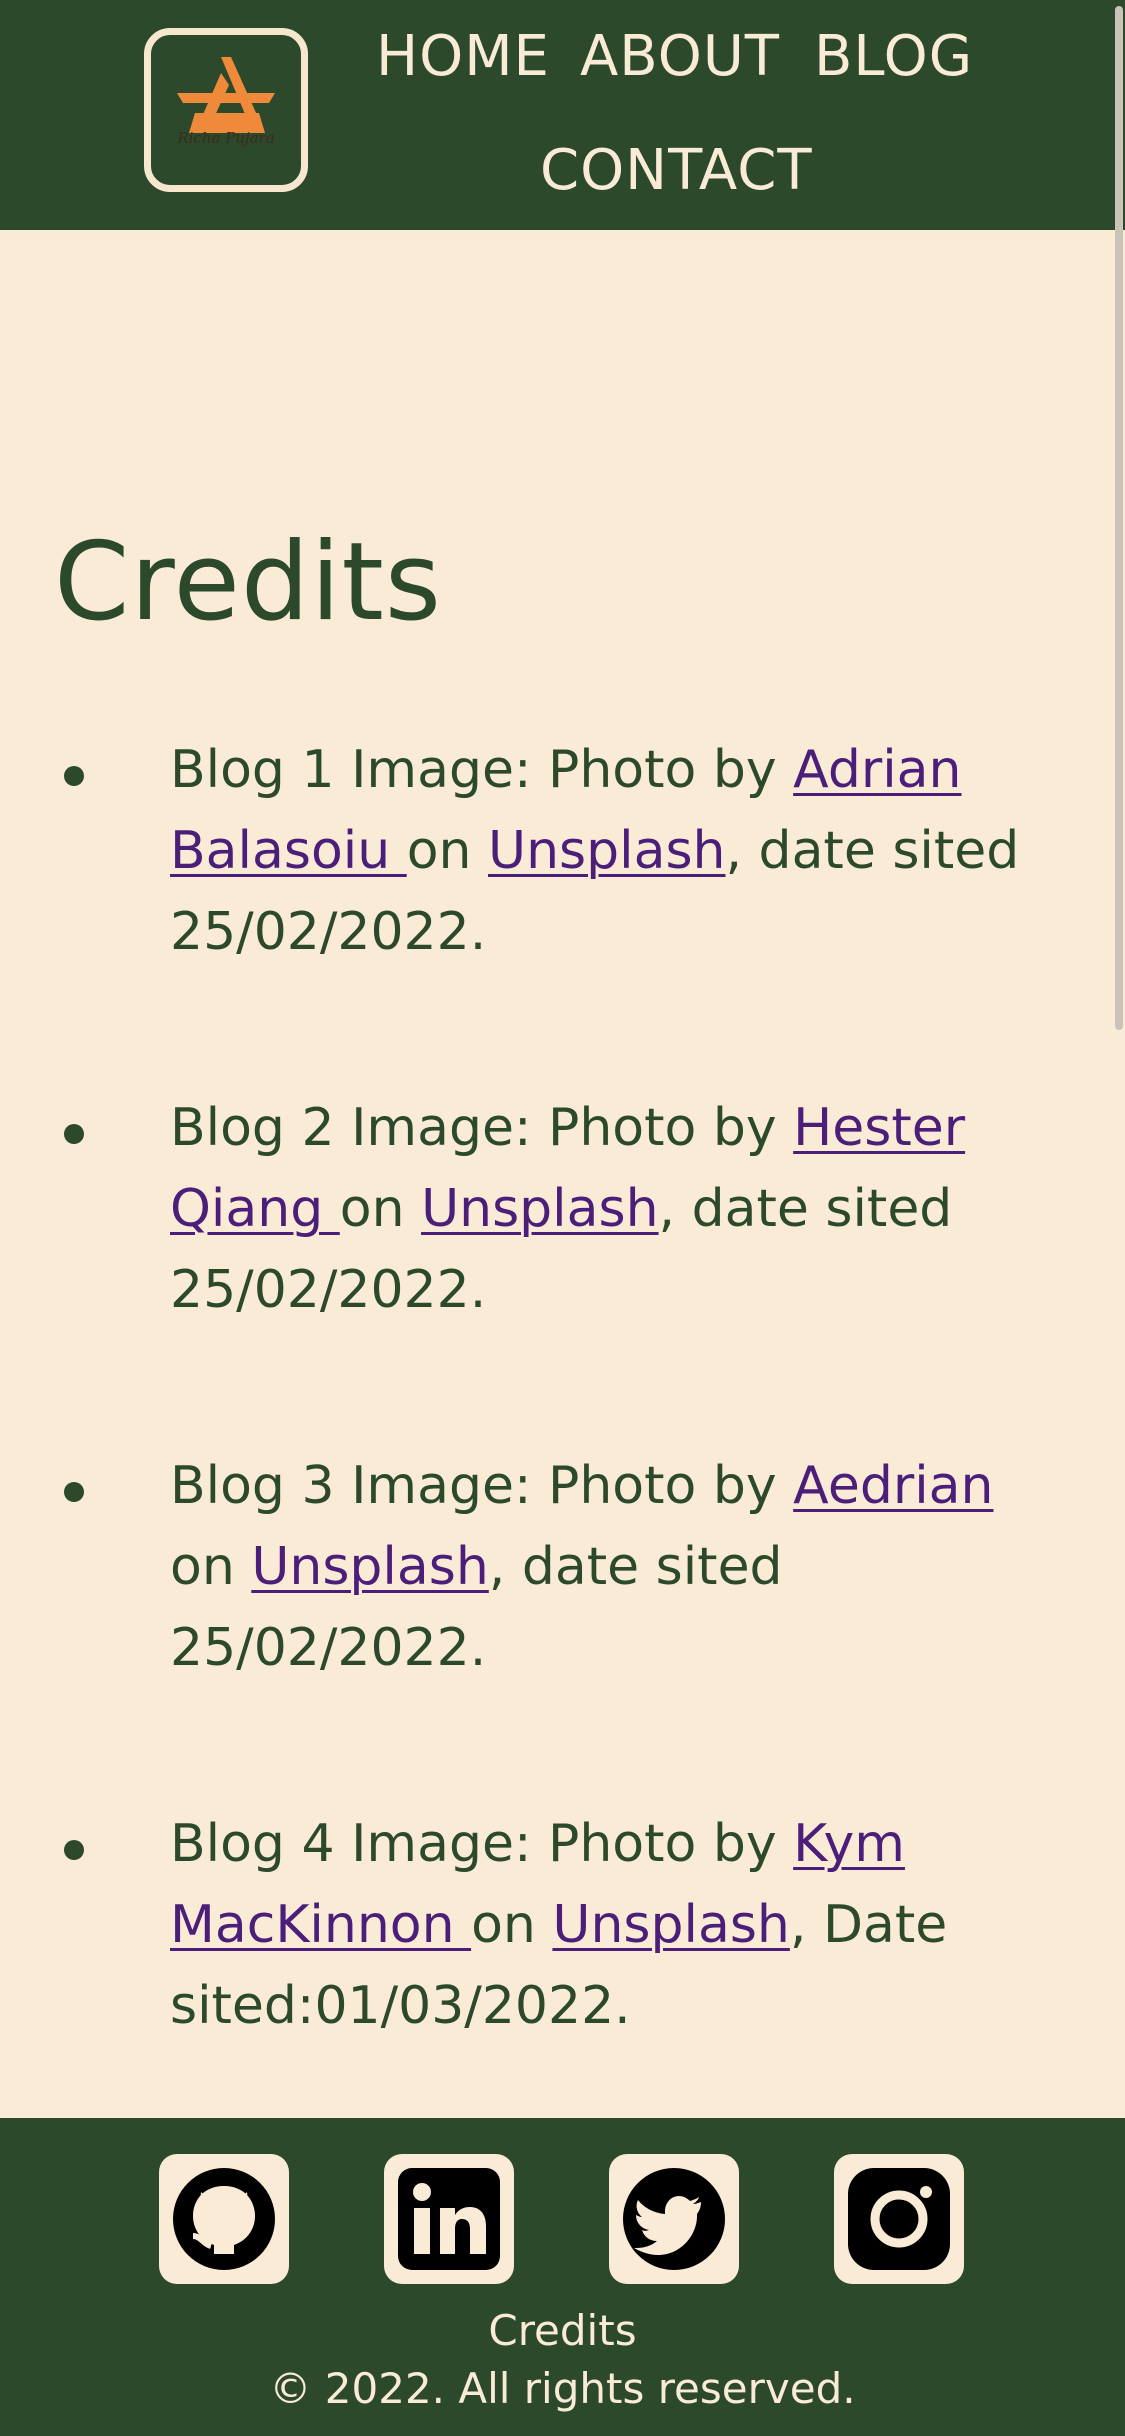 Image resolution: width=1125 pixels, height=2436 pixels. What do you see at coordinates (562, 2388) in the screenshot?
I see `copyright: © 2022. All rights reserved.` at bounding box center [562, 2388].